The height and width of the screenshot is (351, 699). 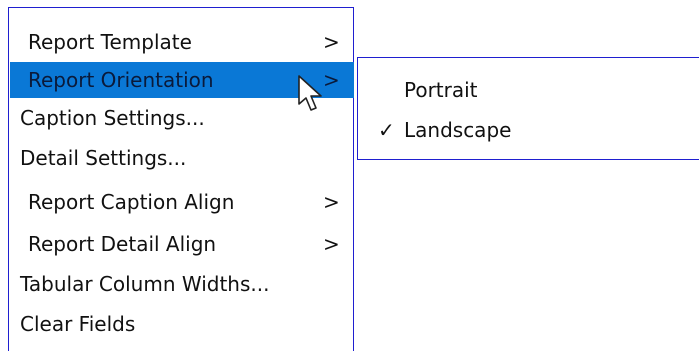 I want to click on menu-item-label: Report Detail Align, so click(x=122, y=244).